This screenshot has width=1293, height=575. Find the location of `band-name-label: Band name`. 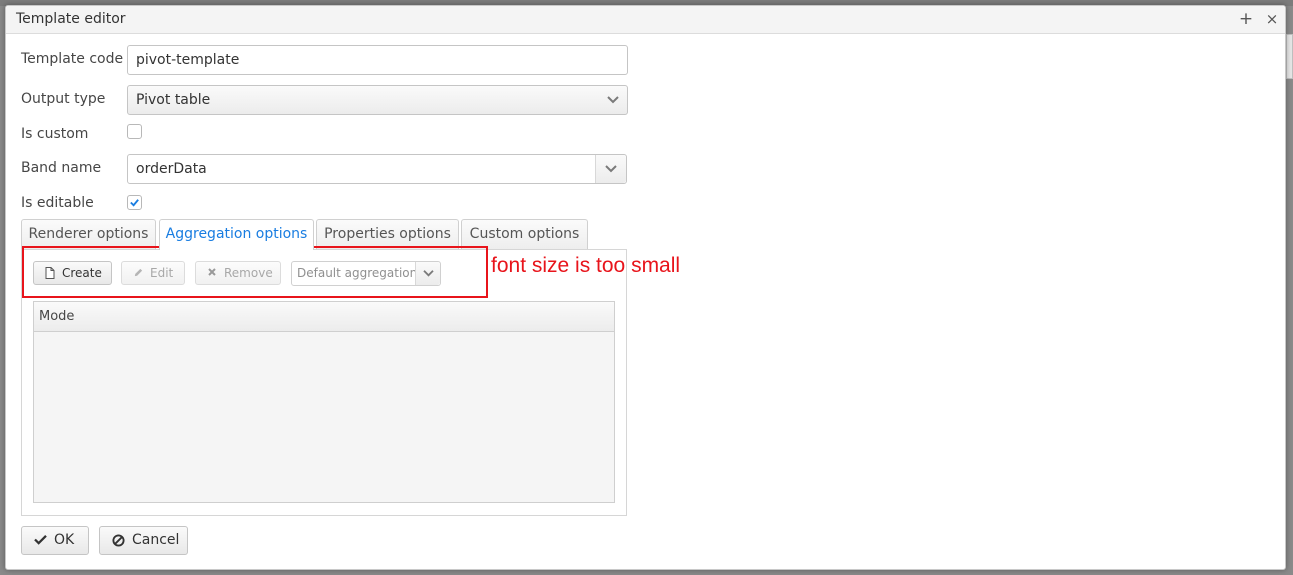

band-name-label: Band name is located at coordinates (61, 168).